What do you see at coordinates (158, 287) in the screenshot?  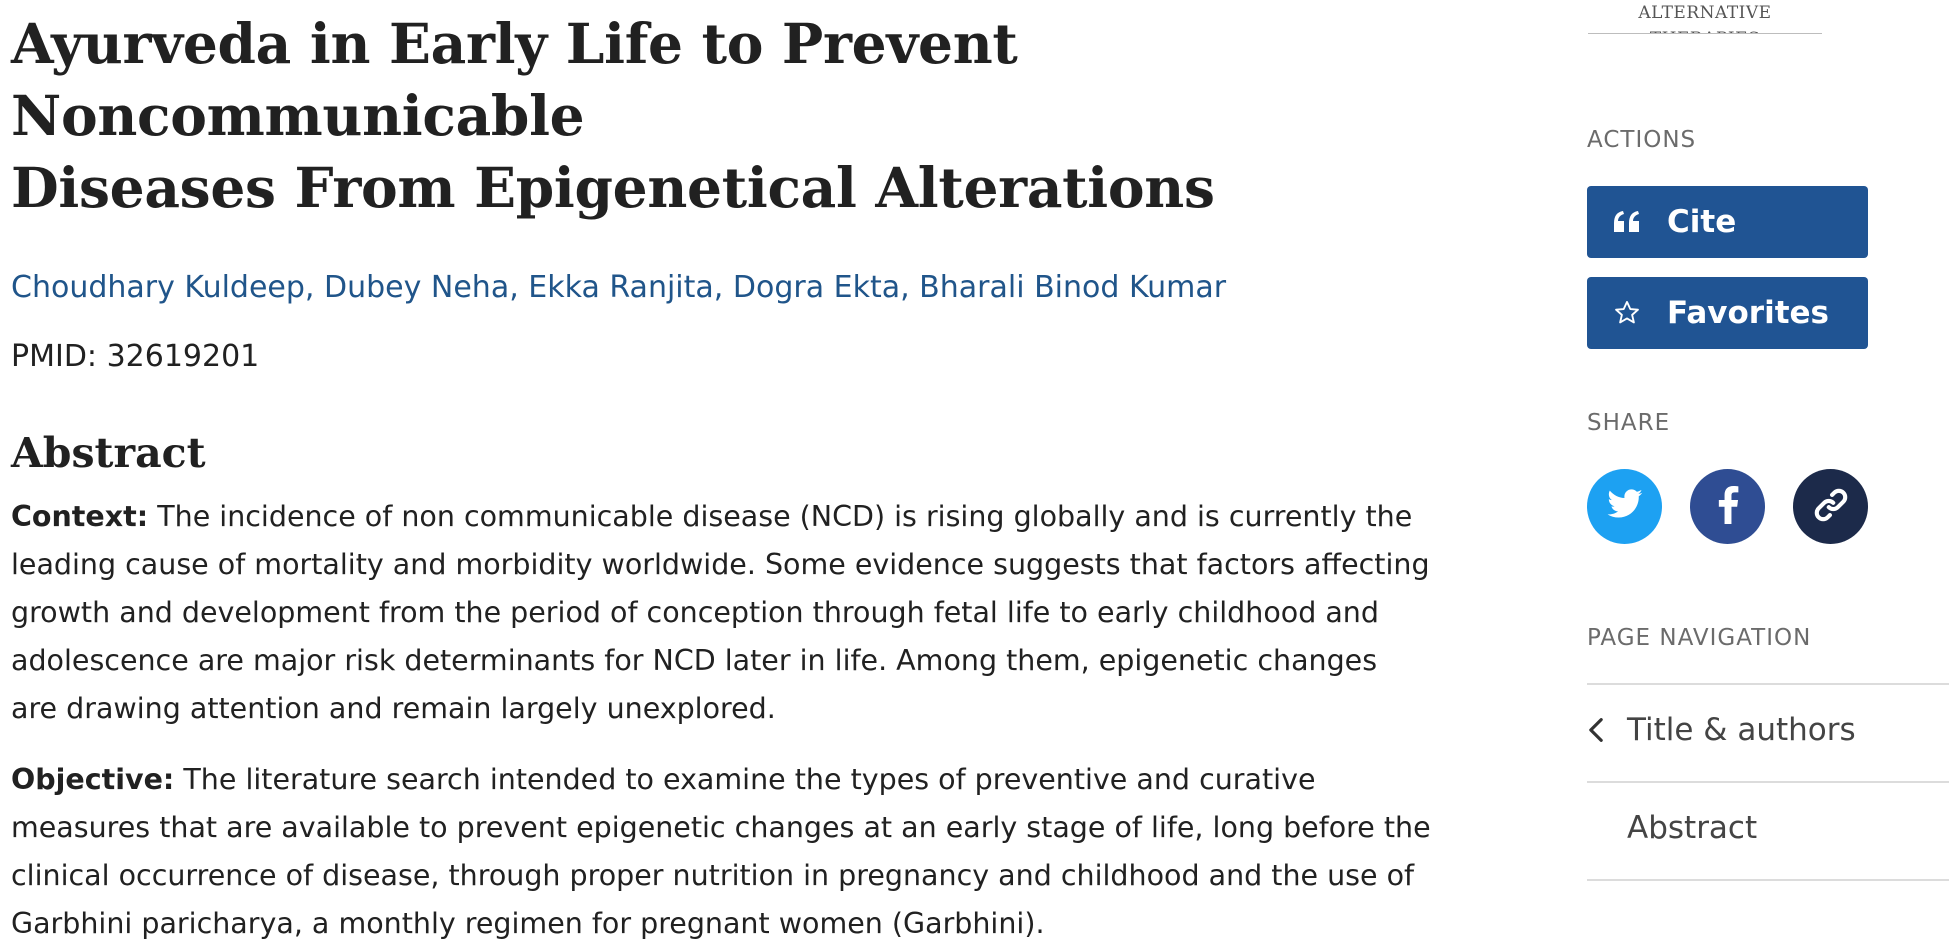 I see `author-link: Choudhary Kuldeep` at bounding box center [158, 287].